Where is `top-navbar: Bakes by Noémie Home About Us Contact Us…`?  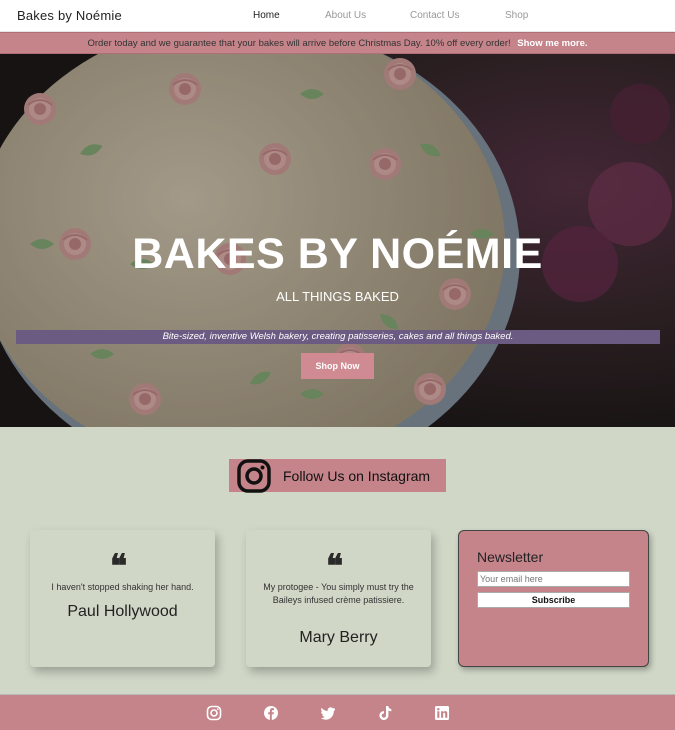 top-navbar: Bakes by Noémie Home About Us Contact Us… is located at coordinates (337, 16).